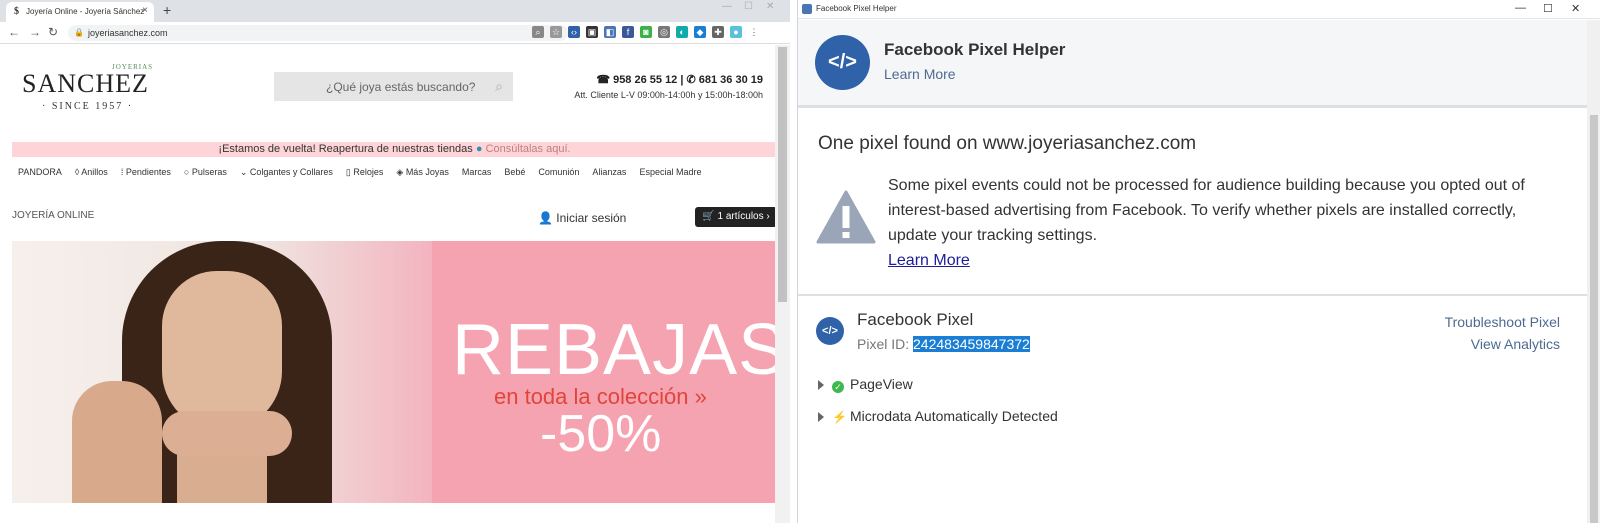 The width and height of the screenshot is (1600, 523). Describe the element at coordinates (971, 344) in the screenshot. I see `pixel-id-value: 242483459847372` at that location.